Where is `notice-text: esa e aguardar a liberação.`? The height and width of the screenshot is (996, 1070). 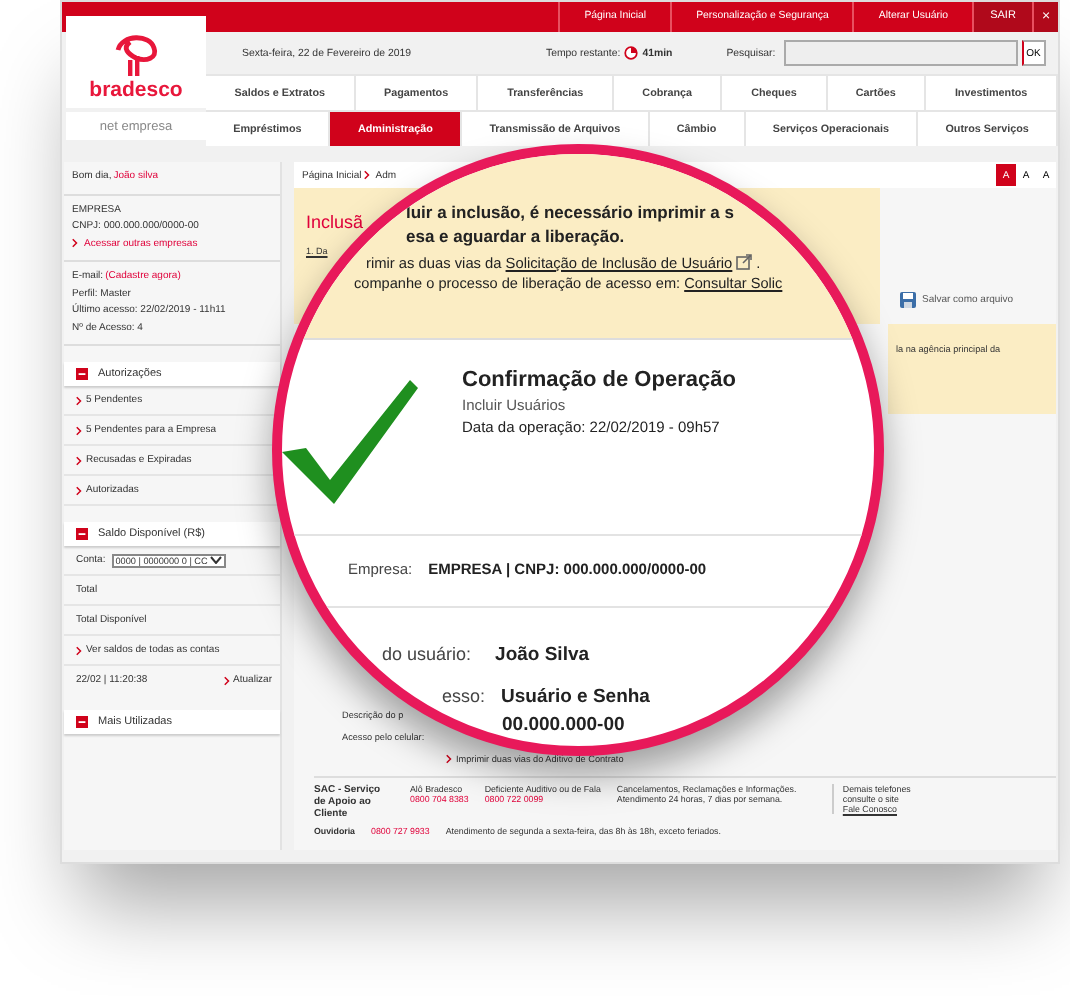
notice-text: esa e aguardar a liberação. is located at coordinates (516, 238).